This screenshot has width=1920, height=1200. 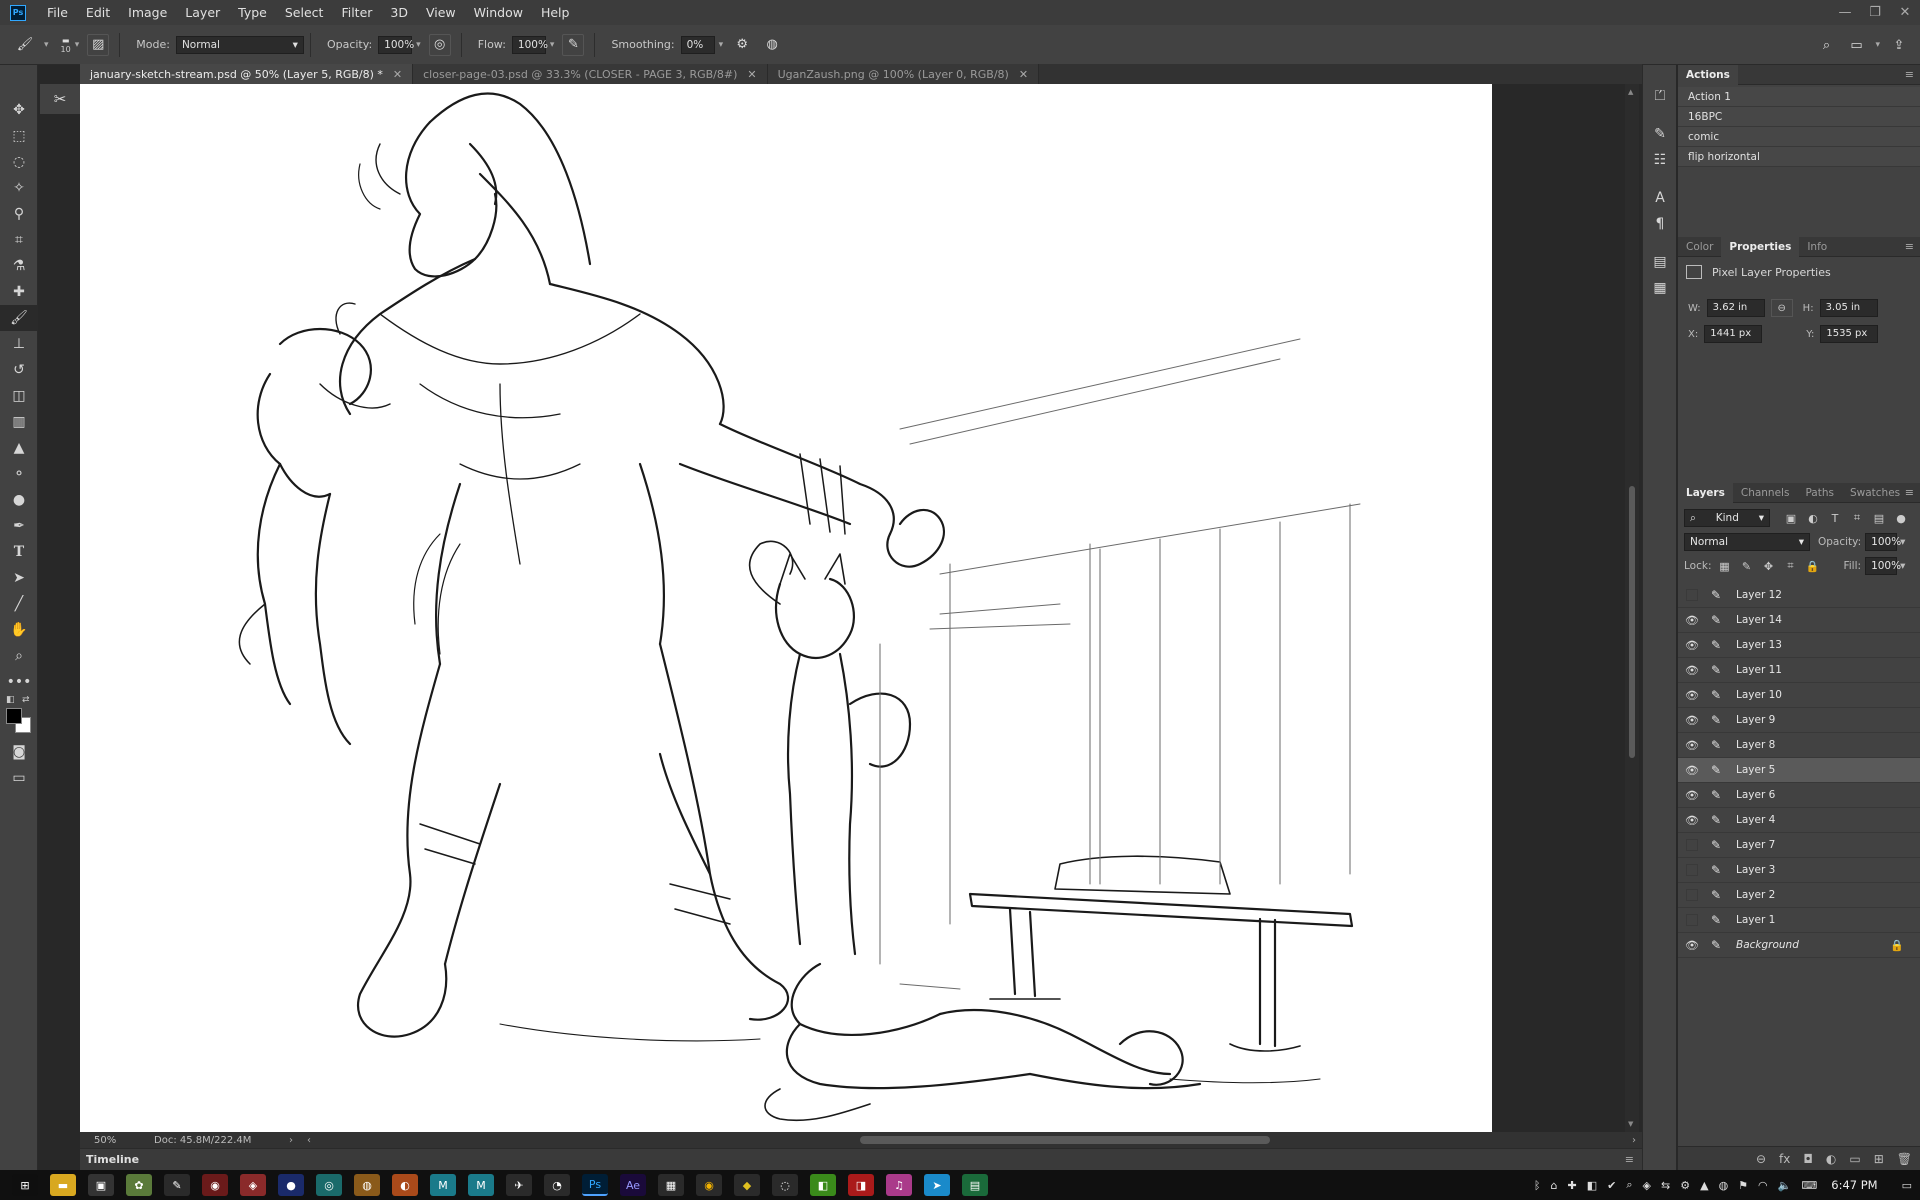 What do you see at coordinates (671, 1185) in the screenshot?
I see `app-icon: ▦` at bounding box center [671, 1185].